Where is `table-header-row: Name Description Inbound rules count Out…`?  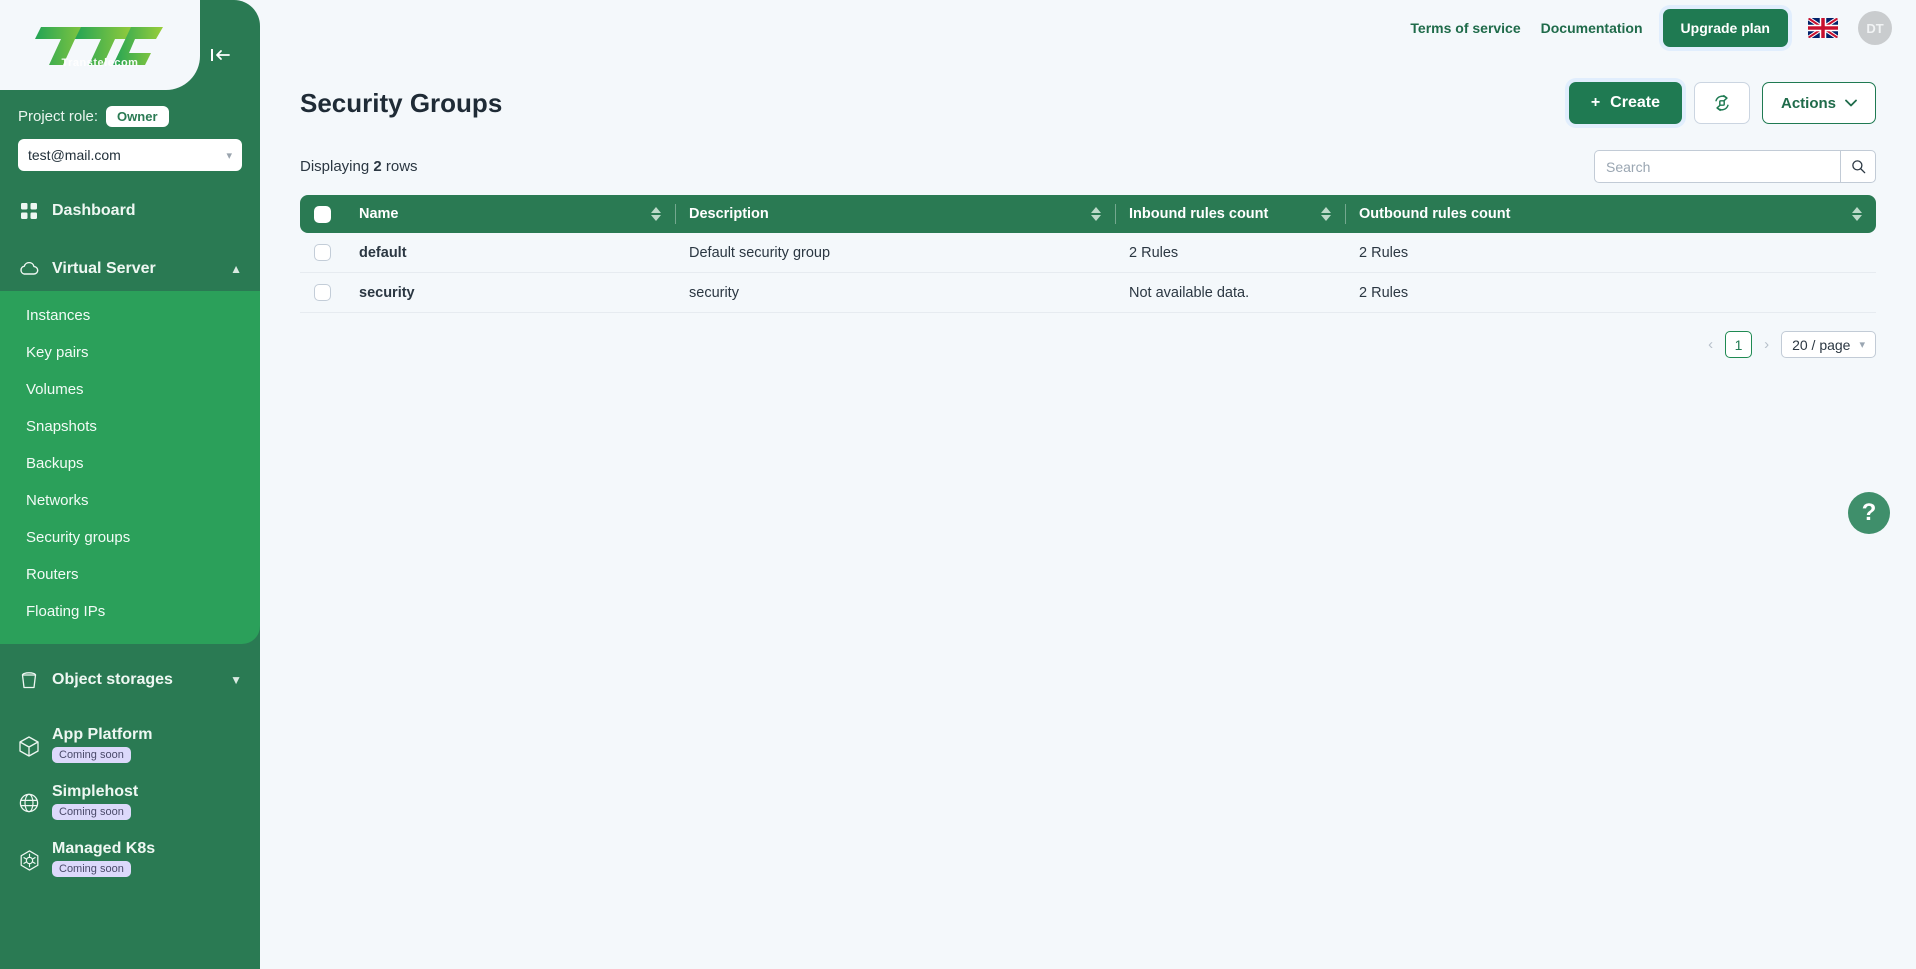 table-header-row: Name Description Inbound rules count Out… is located at coordinates (1088, 214).